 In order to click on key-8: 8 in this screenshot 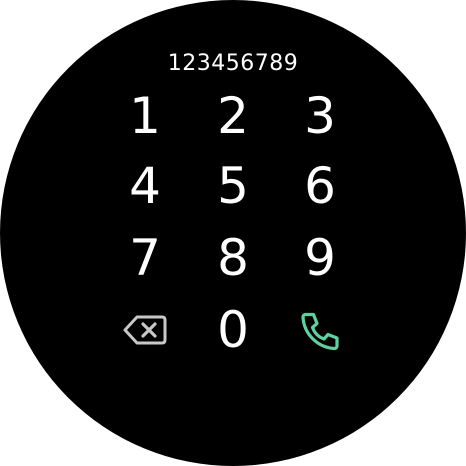, I will do `click(233, 258)`.